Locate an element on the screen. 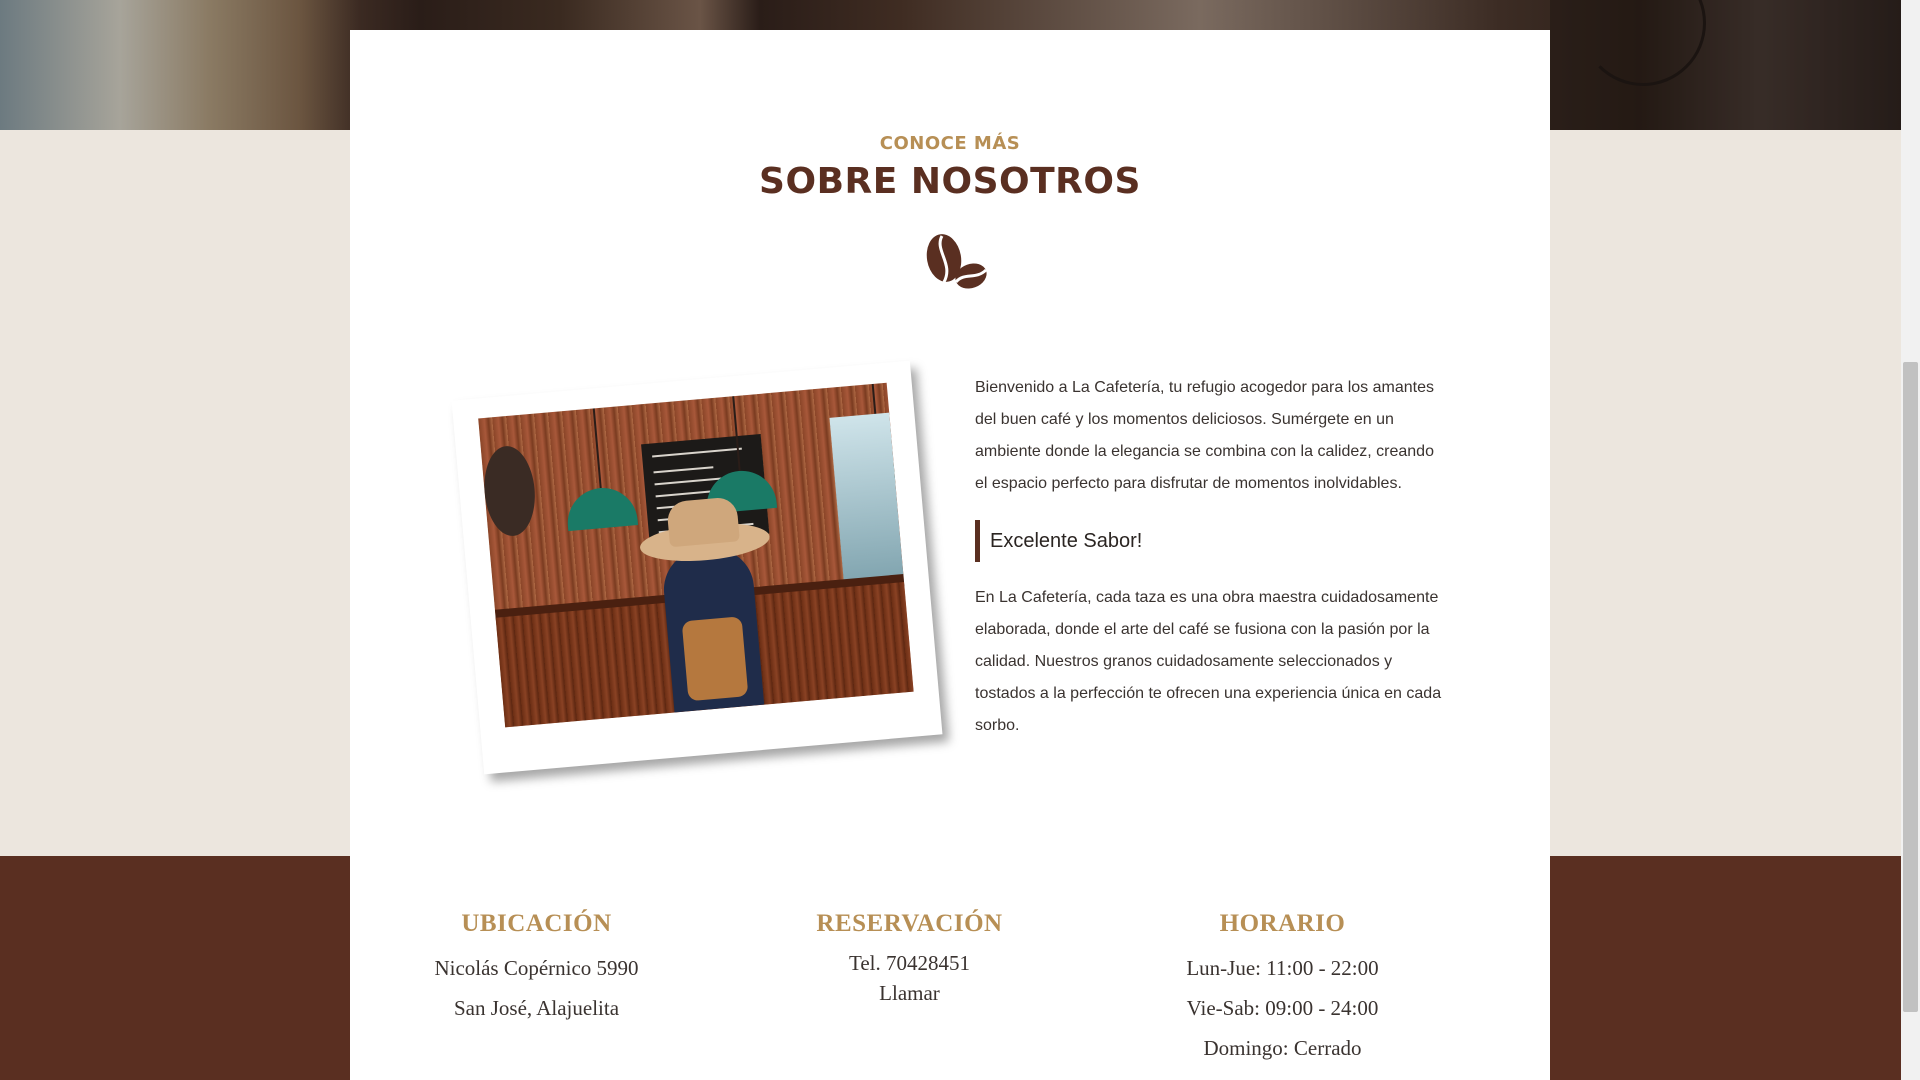 The width and height of the screenshot is (1920, 1080). scrollbar-thumb is located at coordinates (1910, 687).